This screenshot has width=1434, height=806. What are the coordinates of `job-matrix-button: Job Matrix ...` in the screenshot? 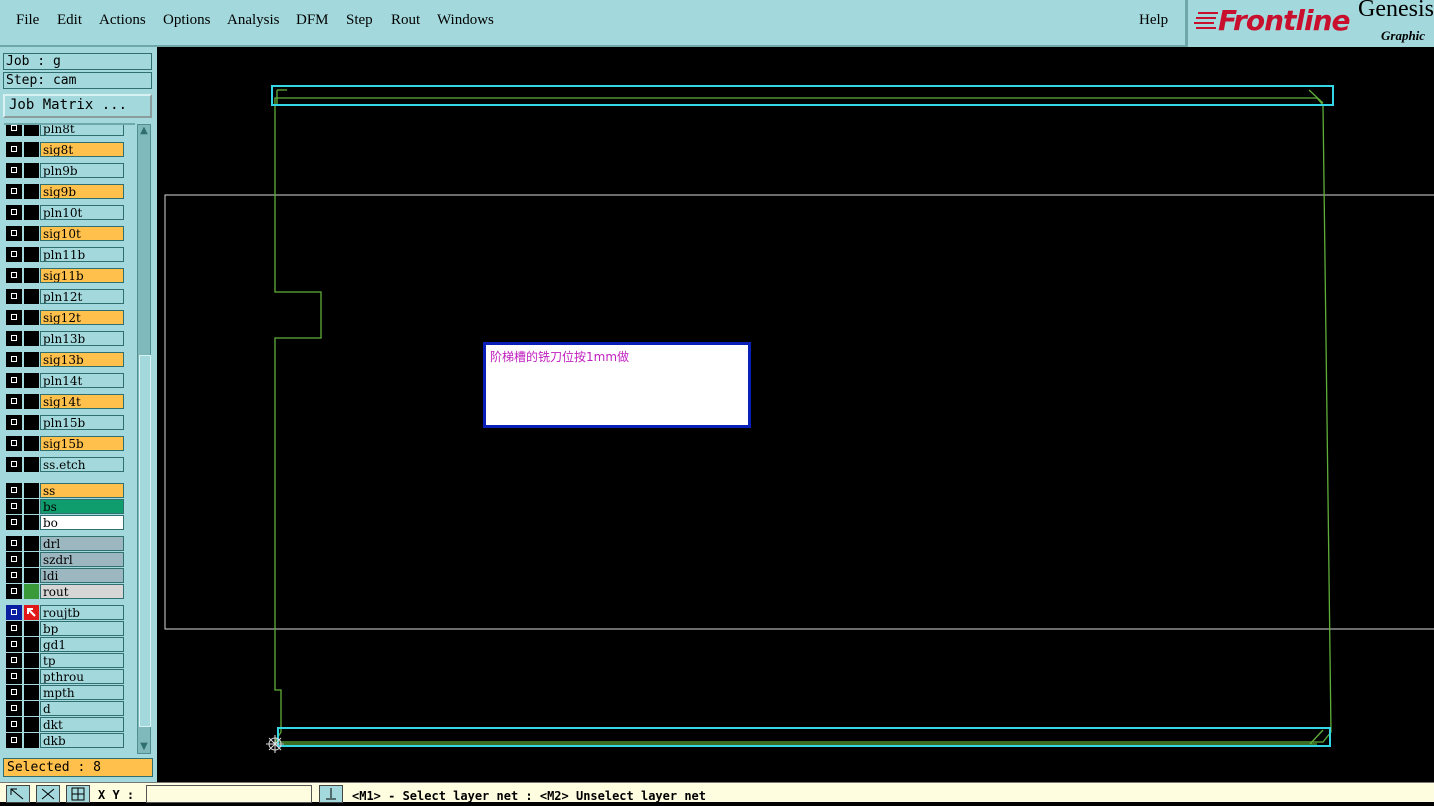 It's located at (77, 106).